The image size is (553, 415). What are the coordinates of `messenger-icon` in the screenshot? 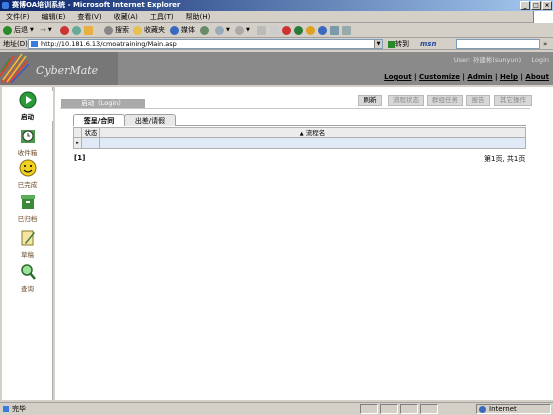 It's located at (286, 30).